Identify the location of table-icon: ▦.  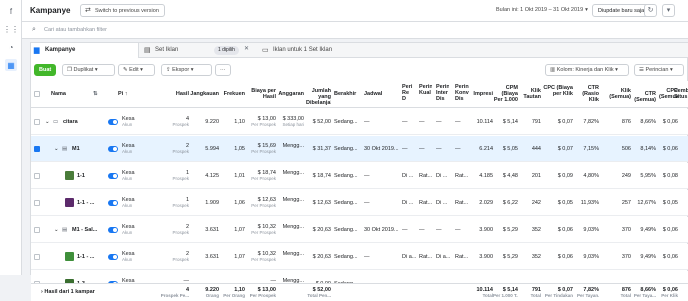
(11, 65).